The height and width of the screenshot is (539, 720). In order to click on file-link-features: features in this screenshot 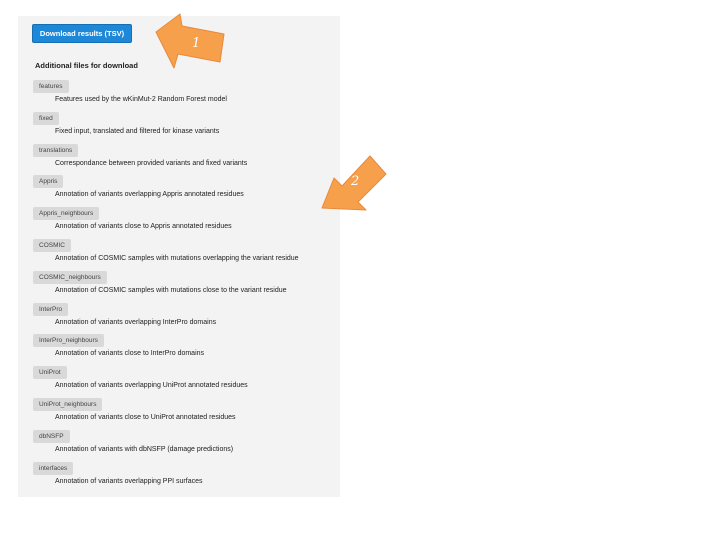, I will do `click(51, 86)`.